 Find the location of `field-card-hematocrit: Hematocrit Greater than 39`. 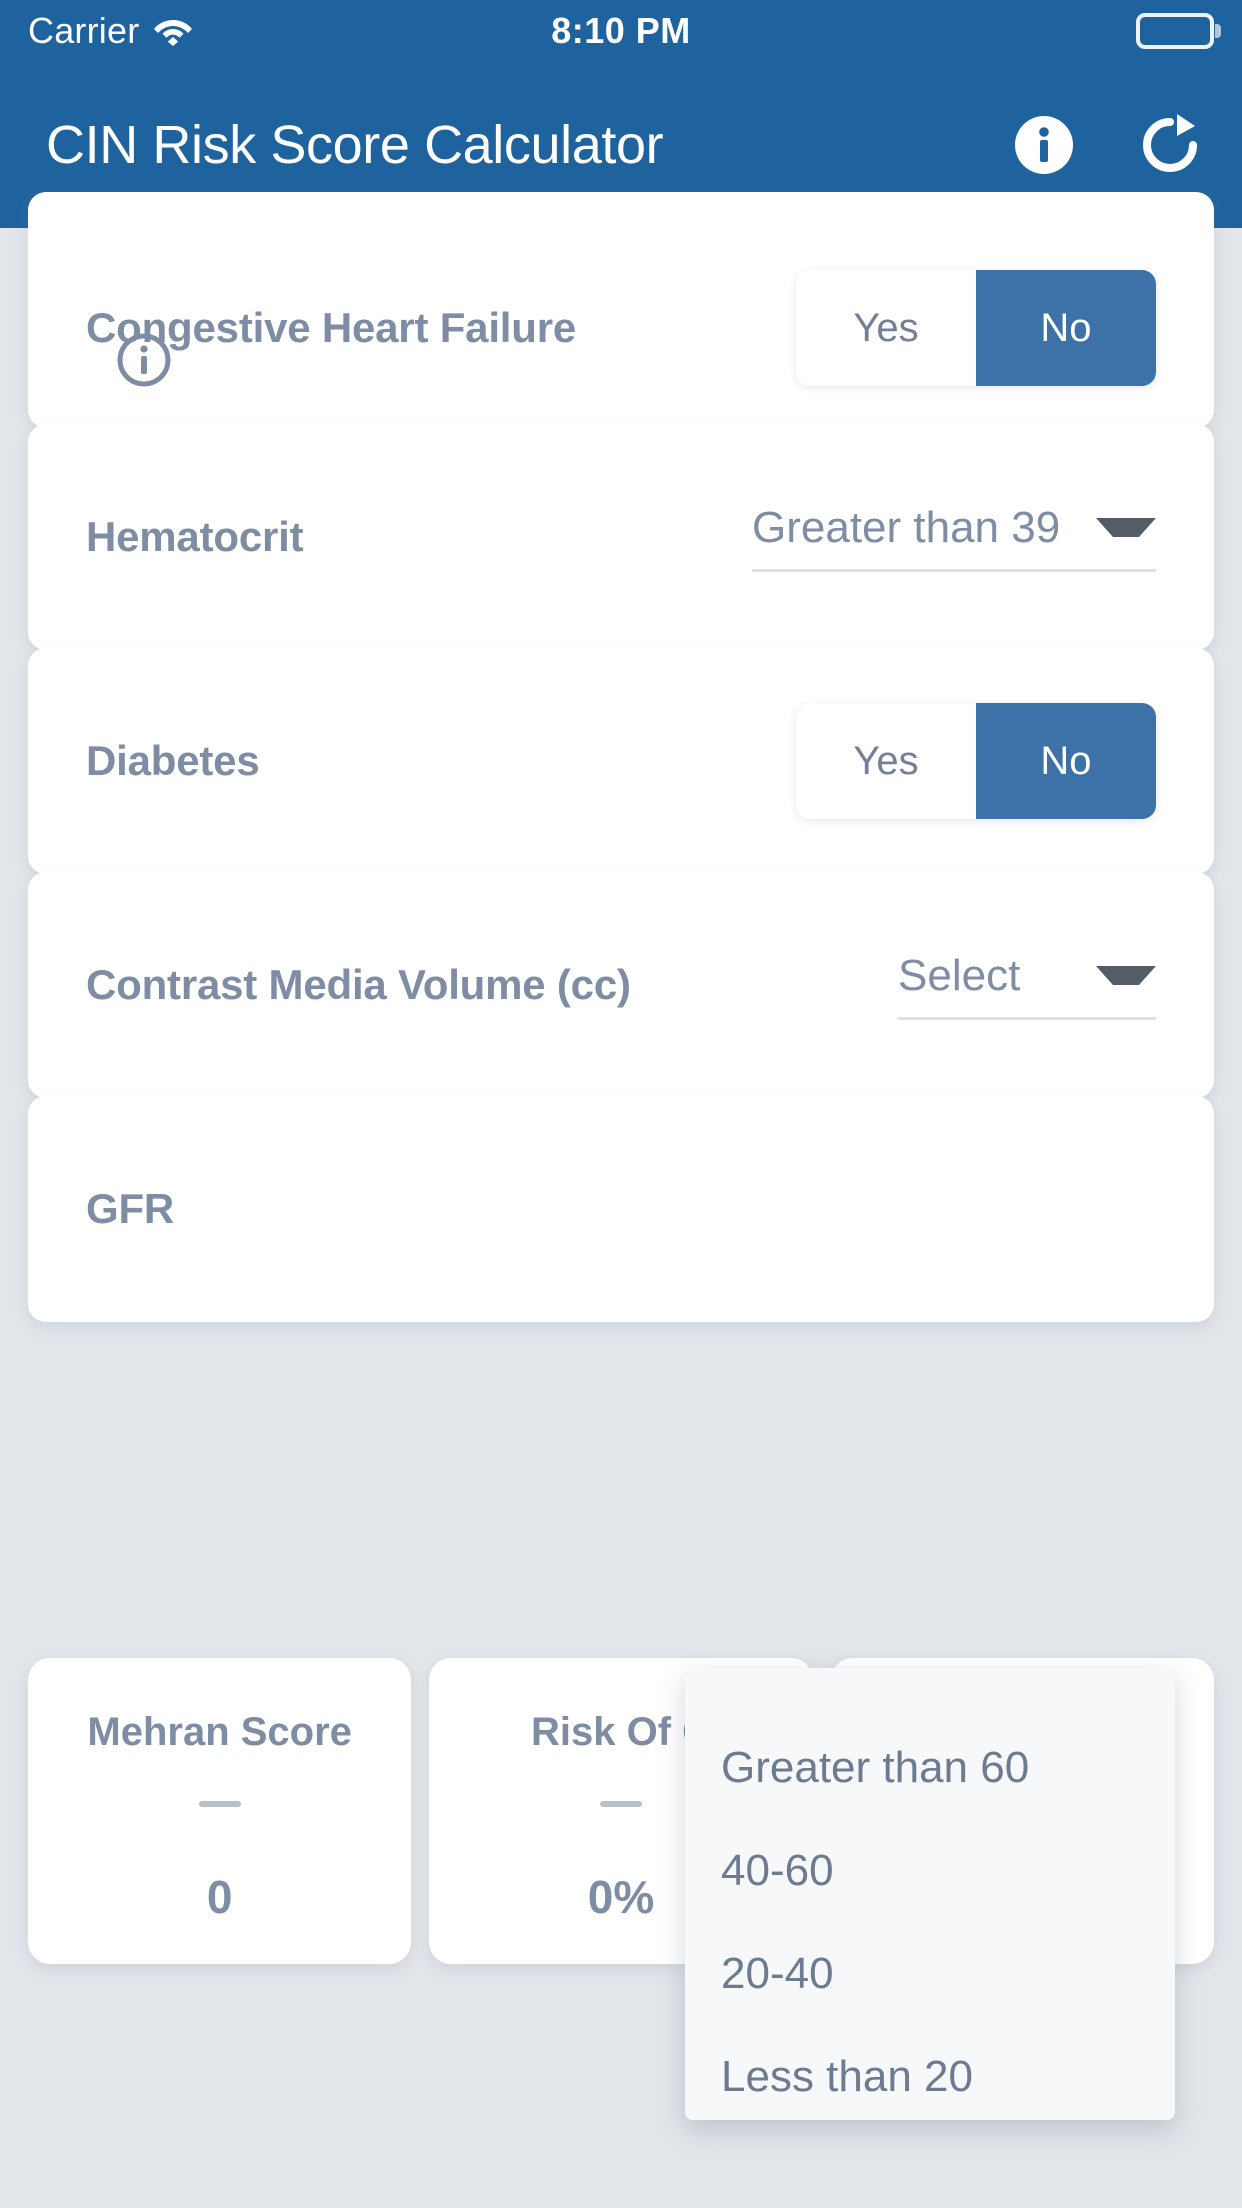

field-card-hematocrit: Hematocrit Greater than 39 is located at coordinates (621, 537).